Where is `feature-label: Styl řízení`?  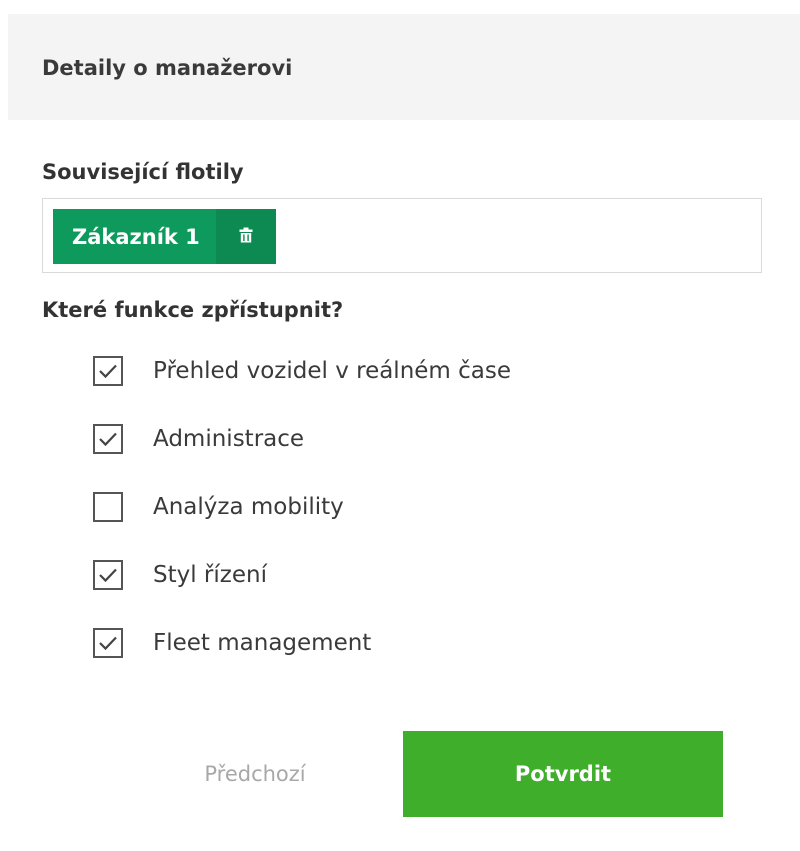
feature-label: Styl řízení is located at coordinates (210, 575).